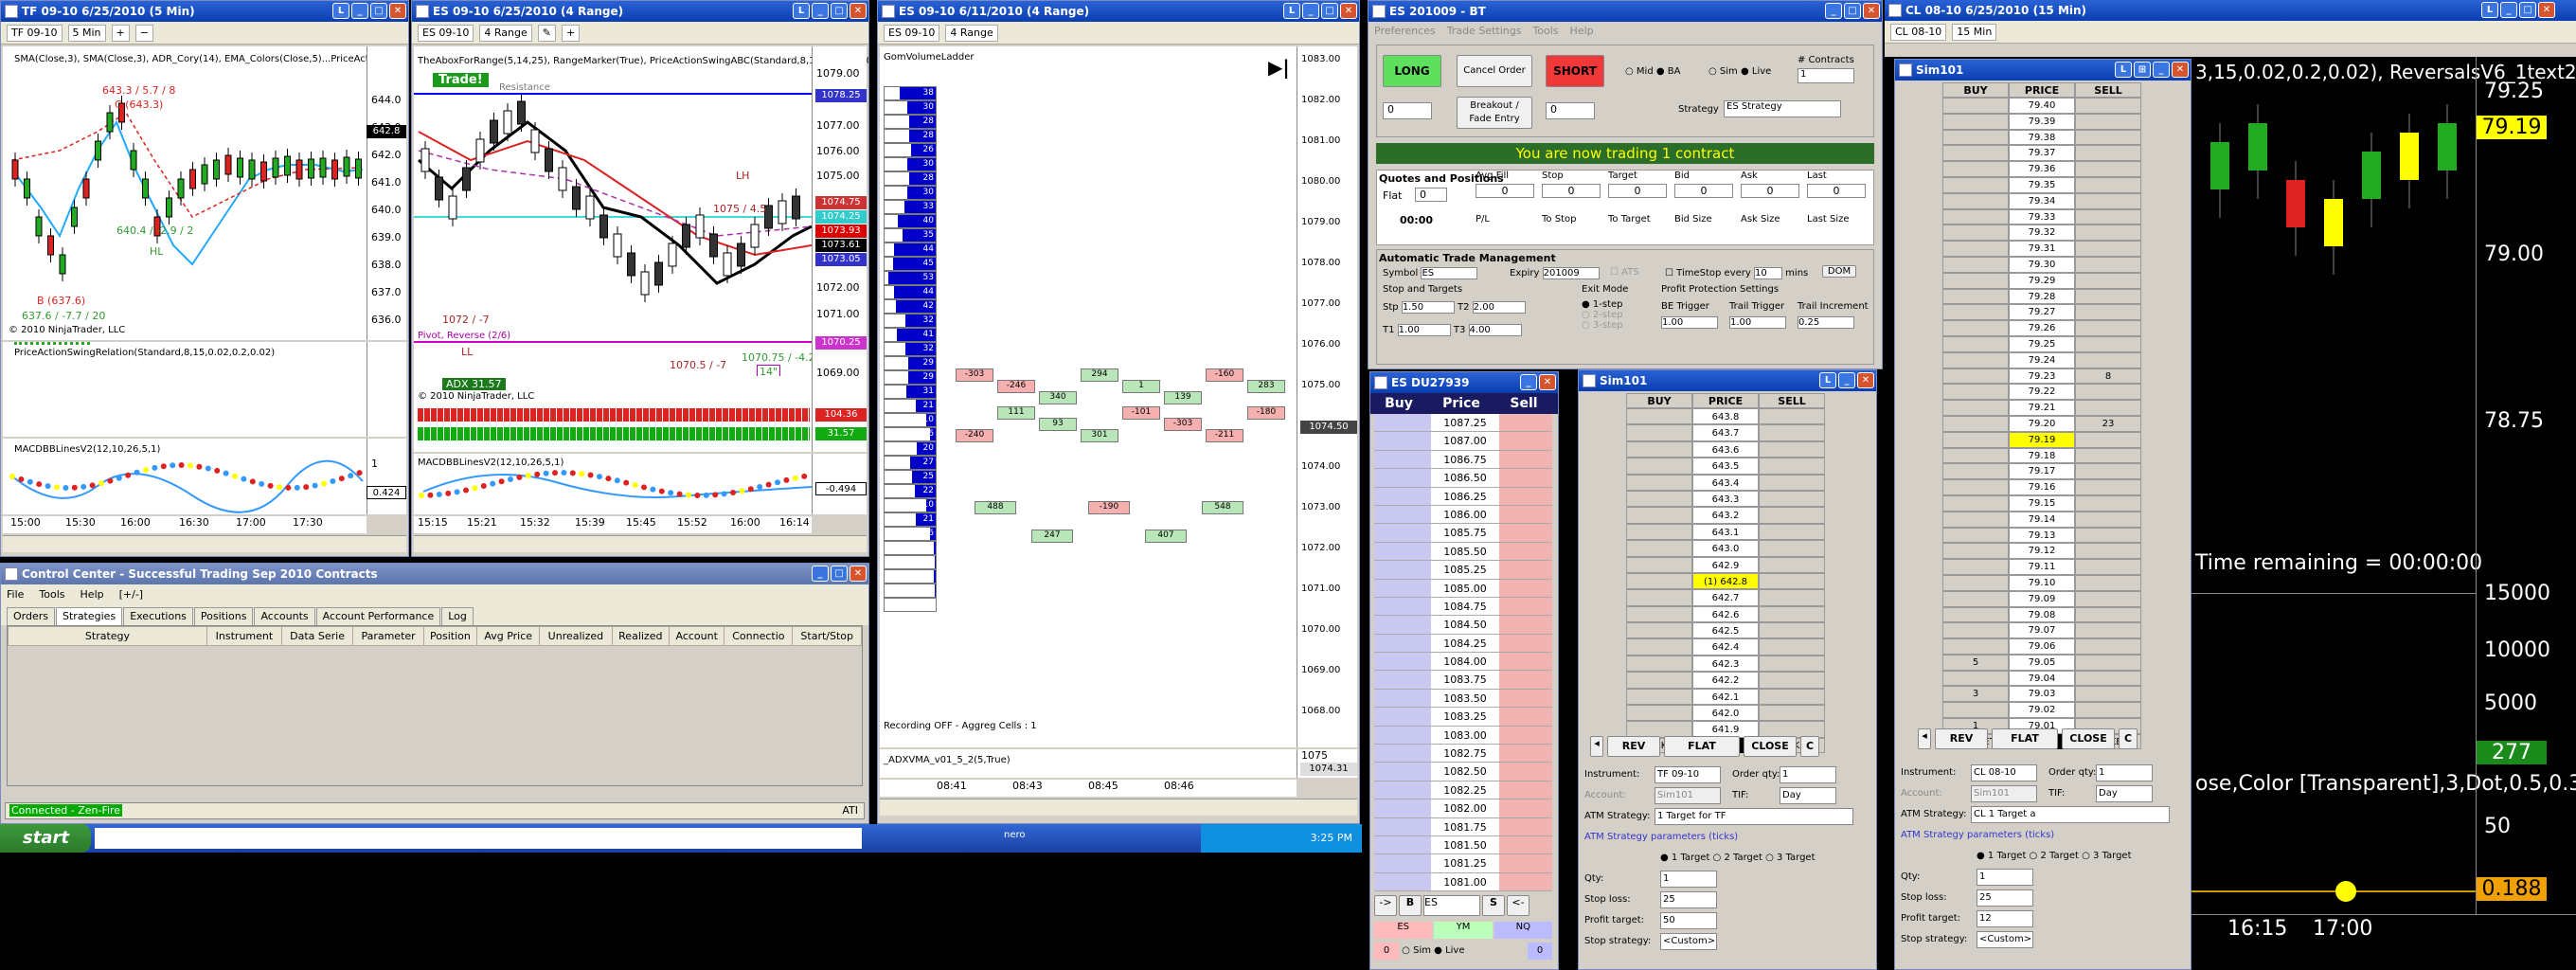 The width and height of the screenshot is (2576, 970). I want to click on short-button: SHORT, so click(1575, 71).